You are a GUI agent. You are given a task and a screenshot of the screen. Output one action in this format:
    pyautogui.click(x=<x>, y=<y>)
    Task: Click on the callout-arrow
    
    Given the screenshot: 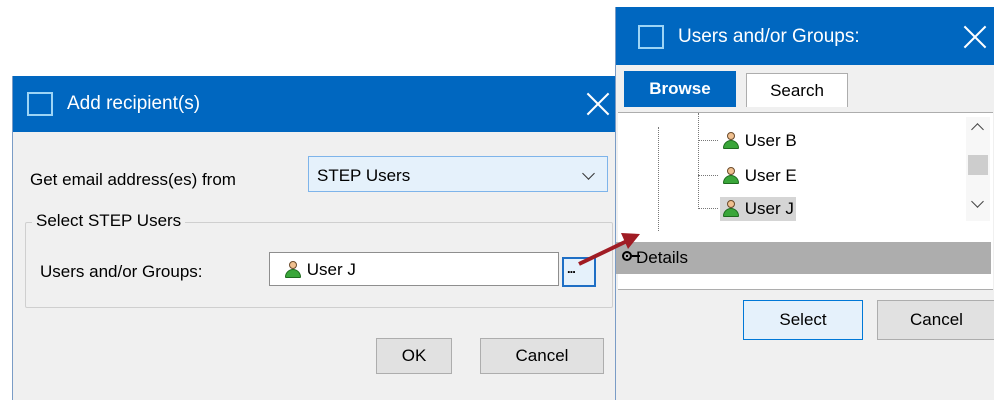 What is the action you would take?
    pyautogui.click(x=609, y=249)
    